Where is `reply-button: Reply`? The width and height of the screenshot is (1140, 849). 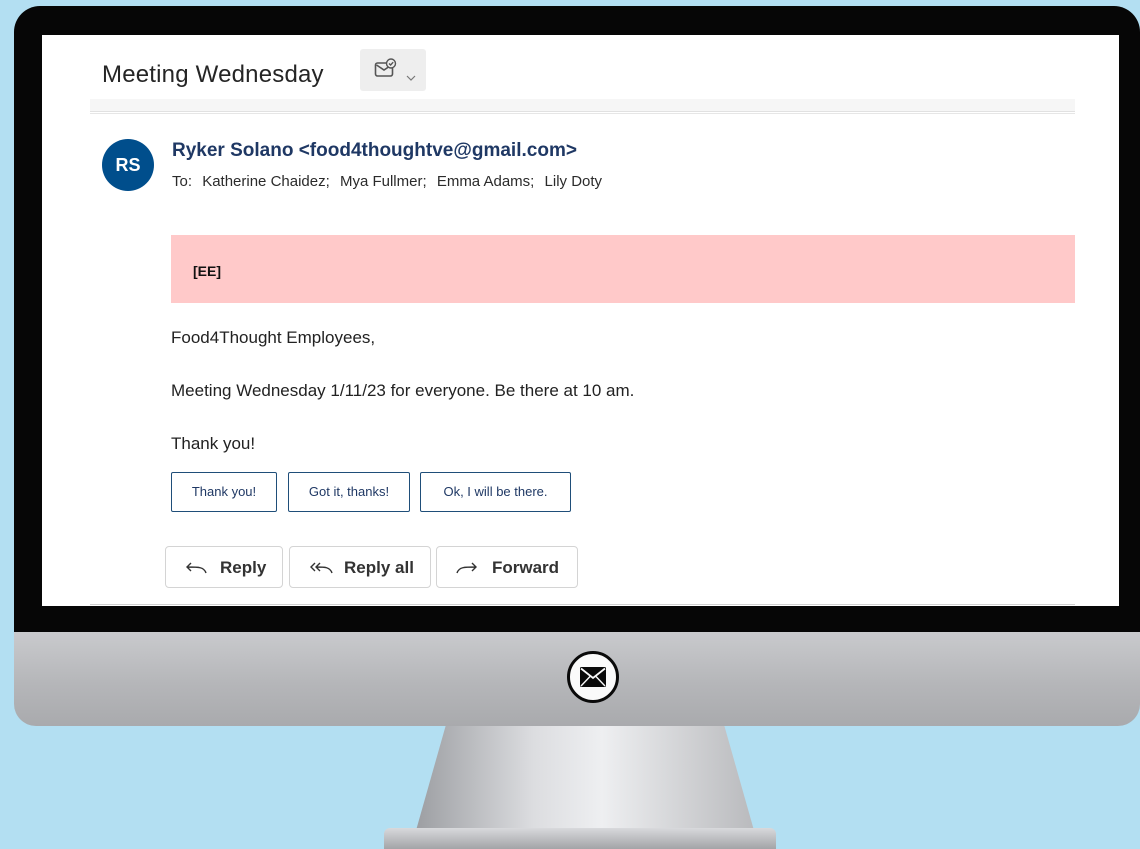 reply-button: Reply is located at coordinates (224, 567).